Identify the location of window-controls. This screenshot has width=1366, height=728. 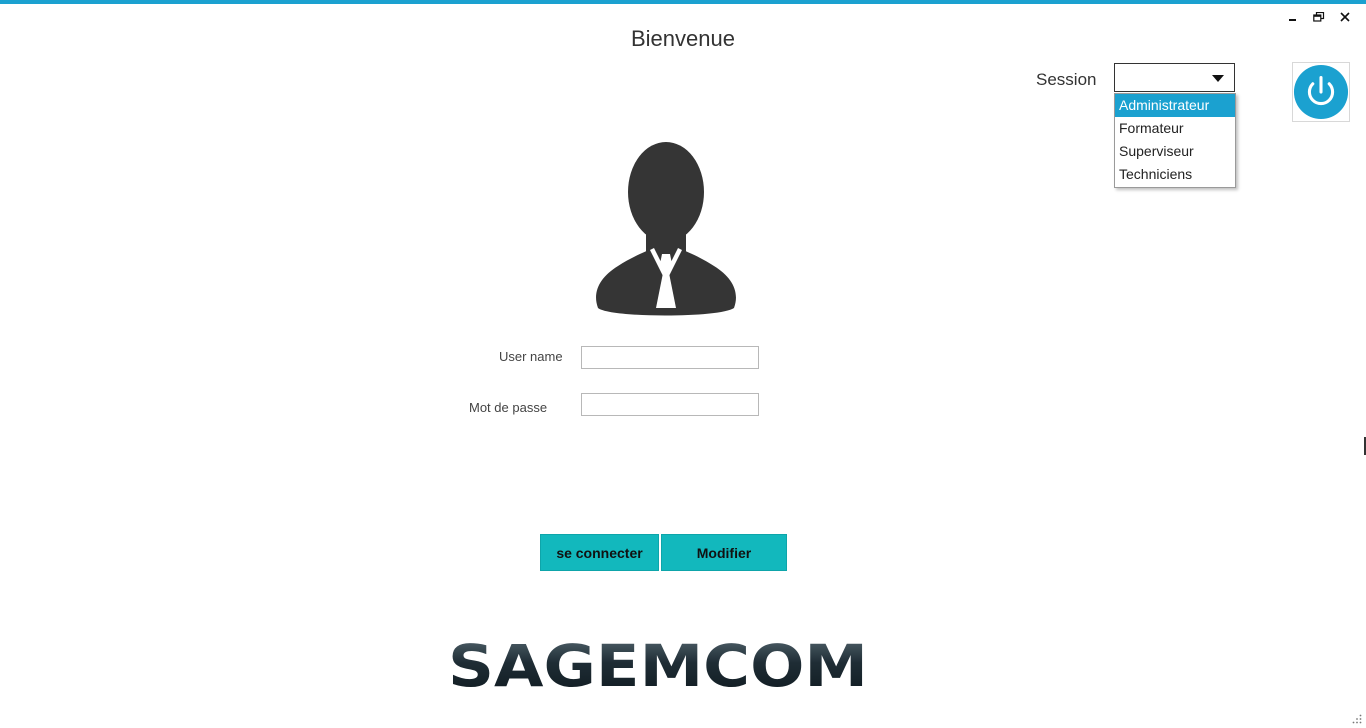
(1319, 17).